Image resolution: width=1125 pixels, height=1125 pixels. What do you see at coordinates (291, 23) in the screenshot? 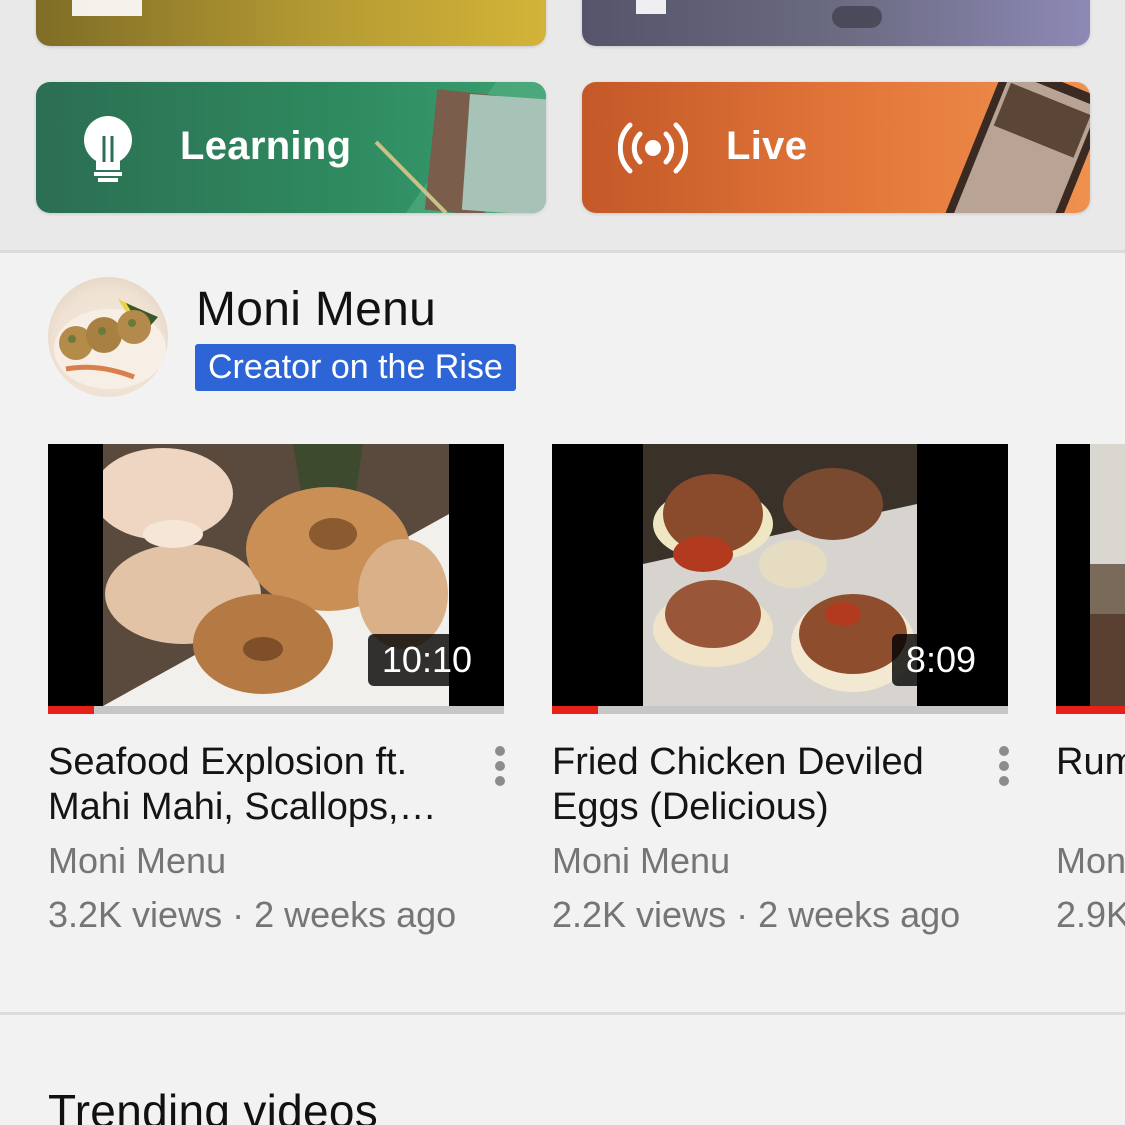
I see `category-card-gaming` at bounding box center [291, 23].